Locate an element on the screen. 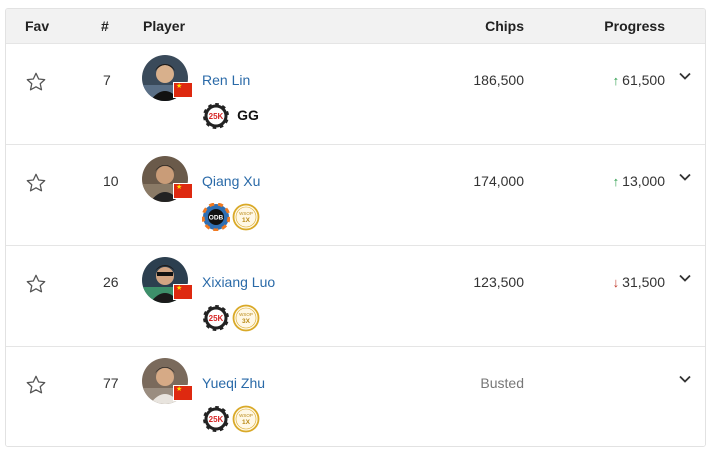 The image size is (710, 453). progress-value: ↓ 31,500 is located at coordinates (639, 282).